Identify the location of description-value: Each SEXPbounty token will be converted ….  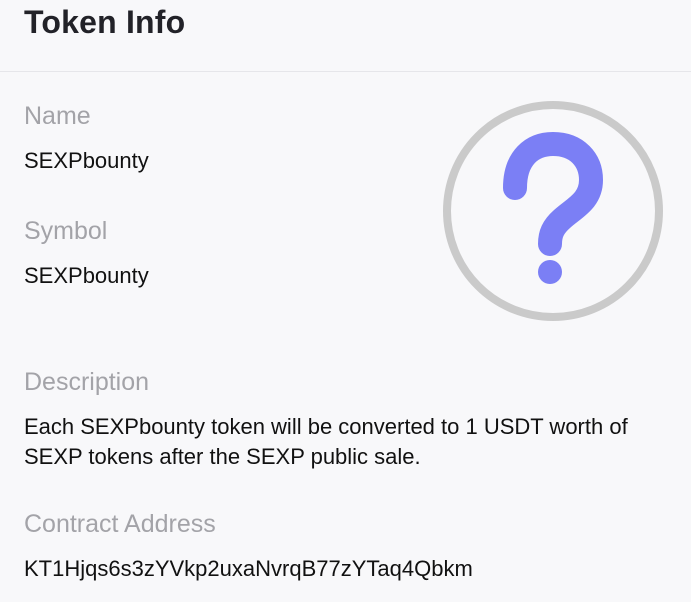
(326, 441).